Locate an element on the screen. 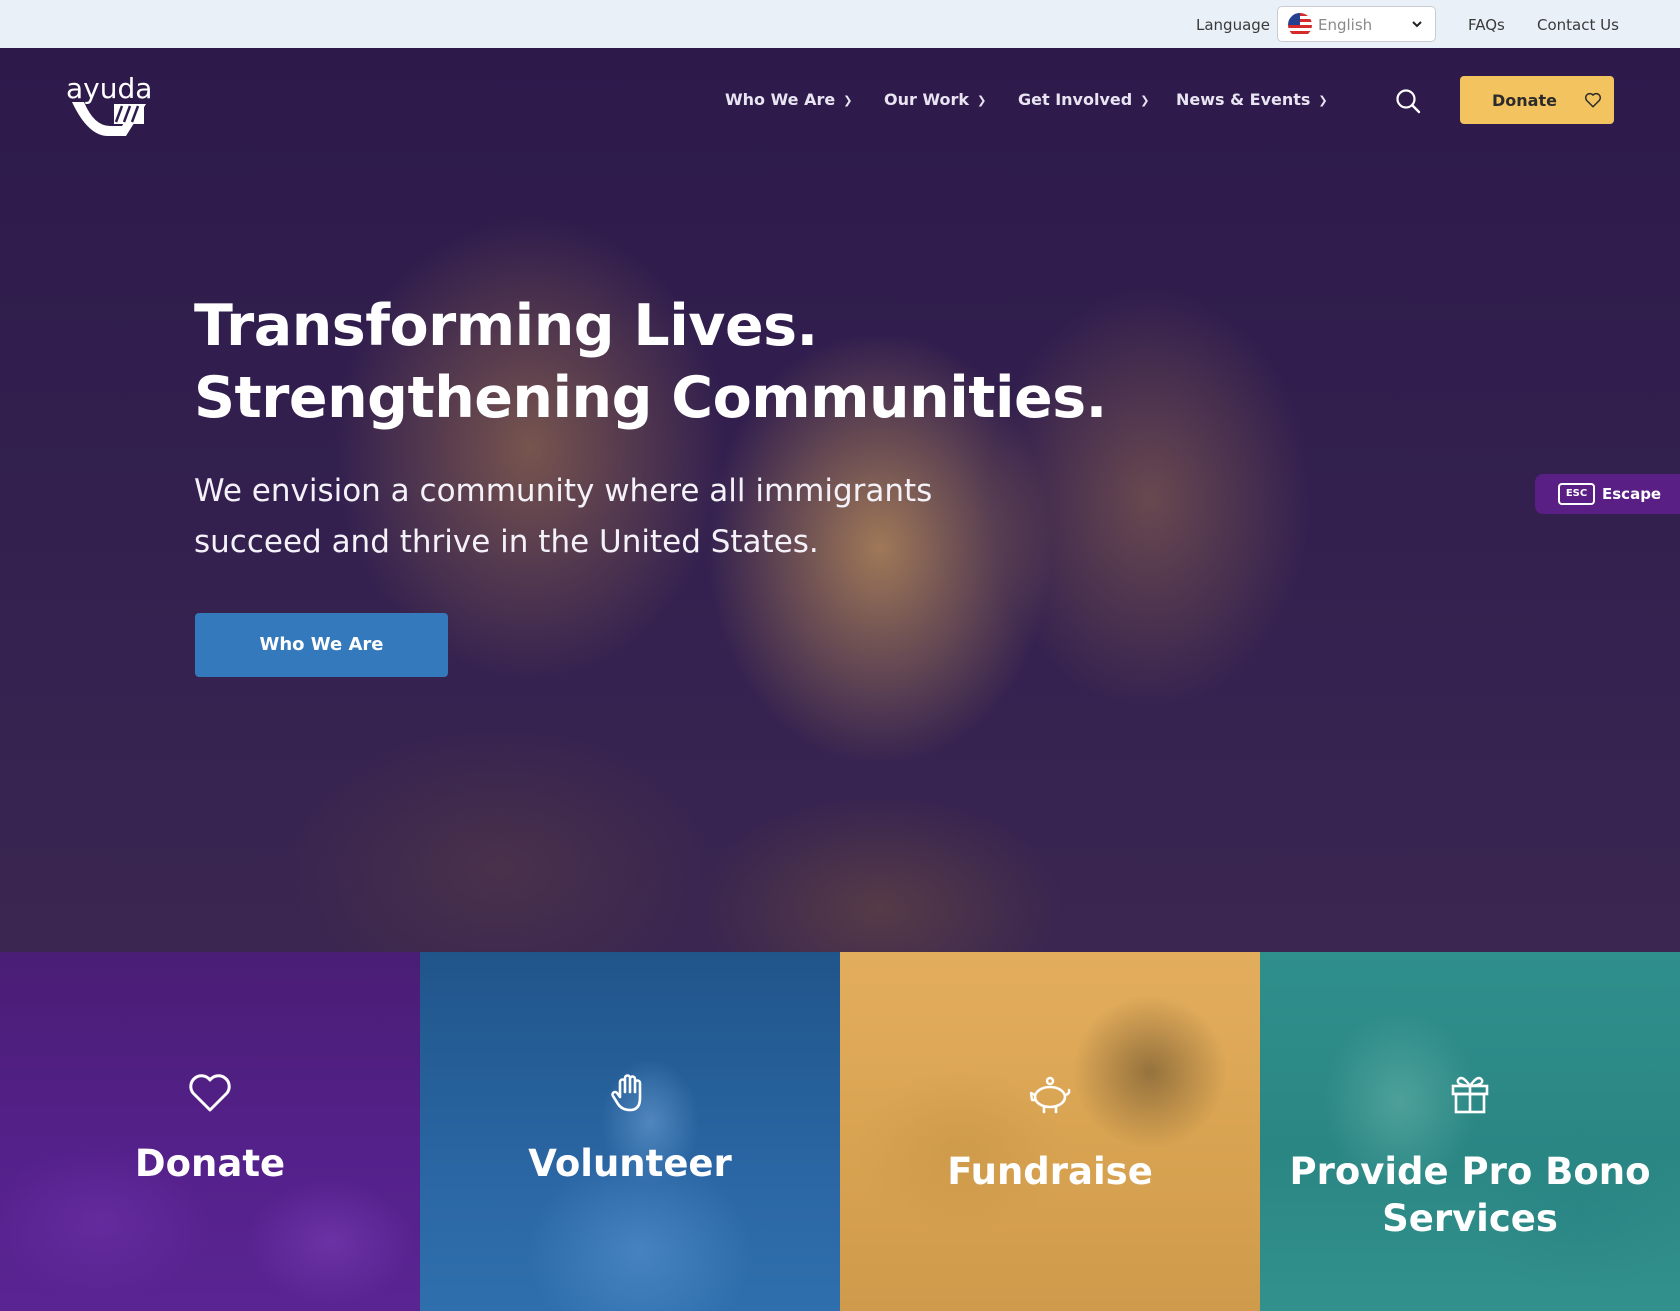  search-icon is located at coordinates (1408, 101).